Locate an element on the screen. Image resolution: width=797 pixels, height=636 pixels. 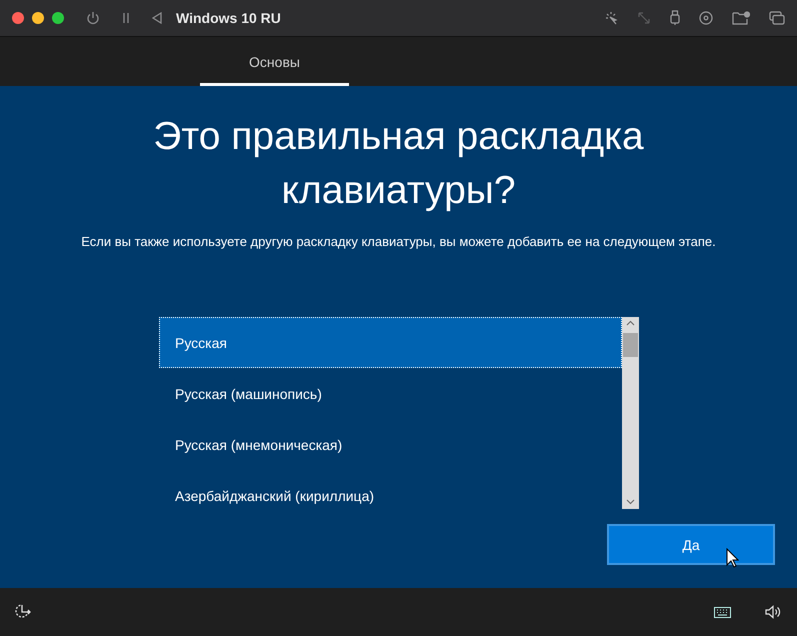
window-title: Windows 10 RU is located at coordinates (228, 18).